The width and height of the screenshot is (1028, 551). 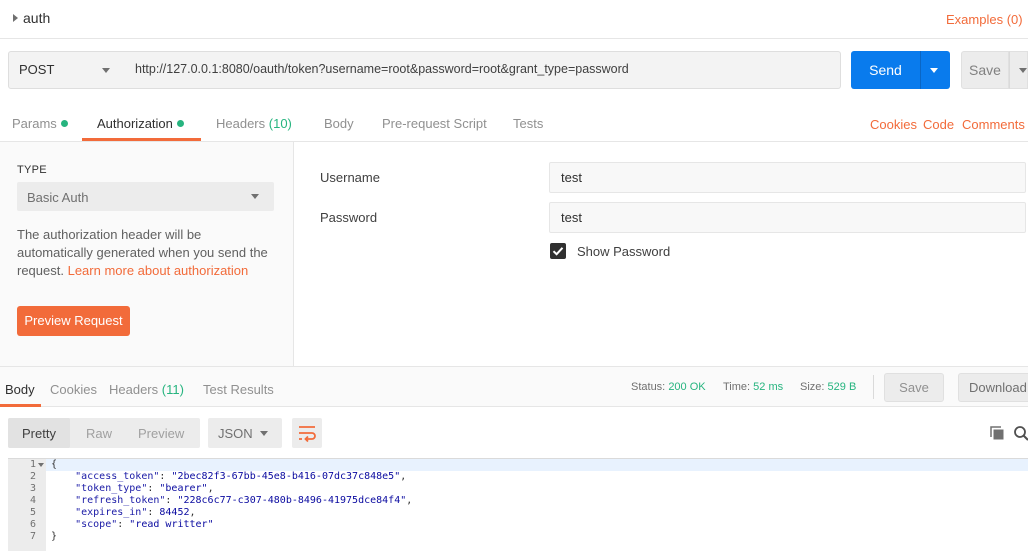 What do you see at coordinates (73, 321) in the screenshot?
I see `preview-request-button: Preview Request` at bounding box center [73, 321].